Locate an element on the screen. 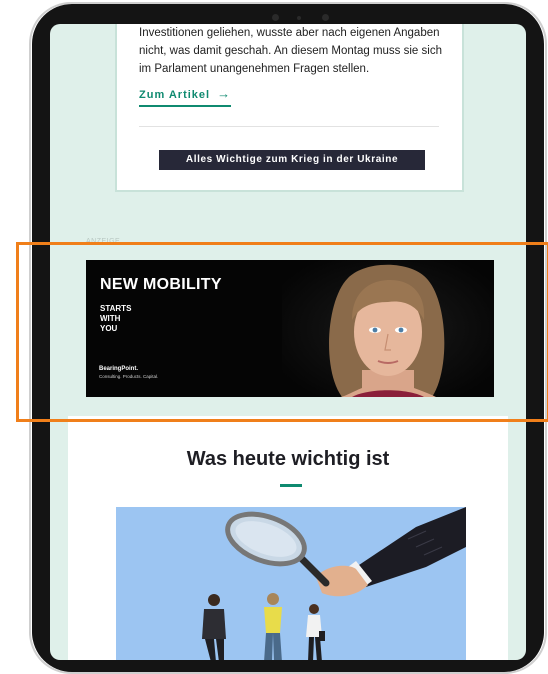 The width and height of the screenshot is (548, 674). section-title-underline is located at coordinates (291, 485).